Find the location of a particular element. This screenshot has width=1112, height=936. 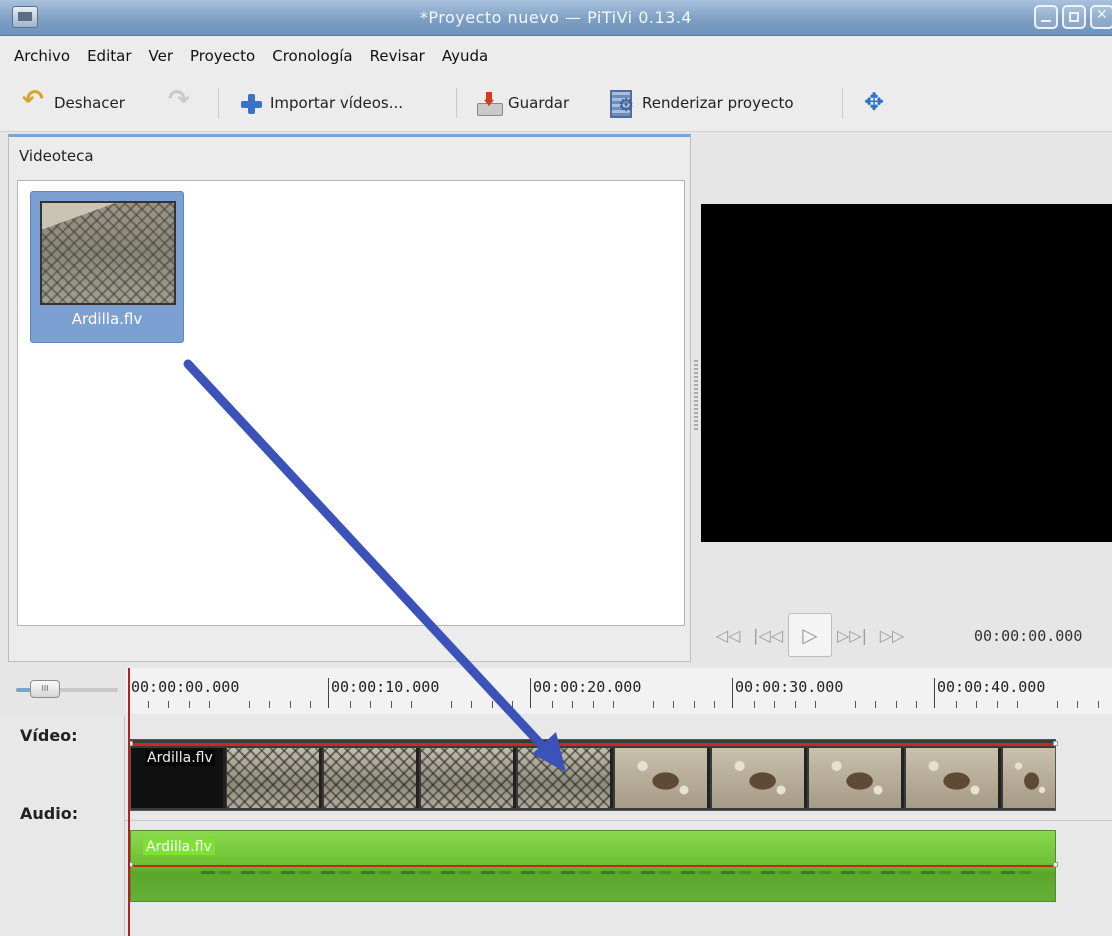

fullscreen-button is located at coordinates (875, 102).